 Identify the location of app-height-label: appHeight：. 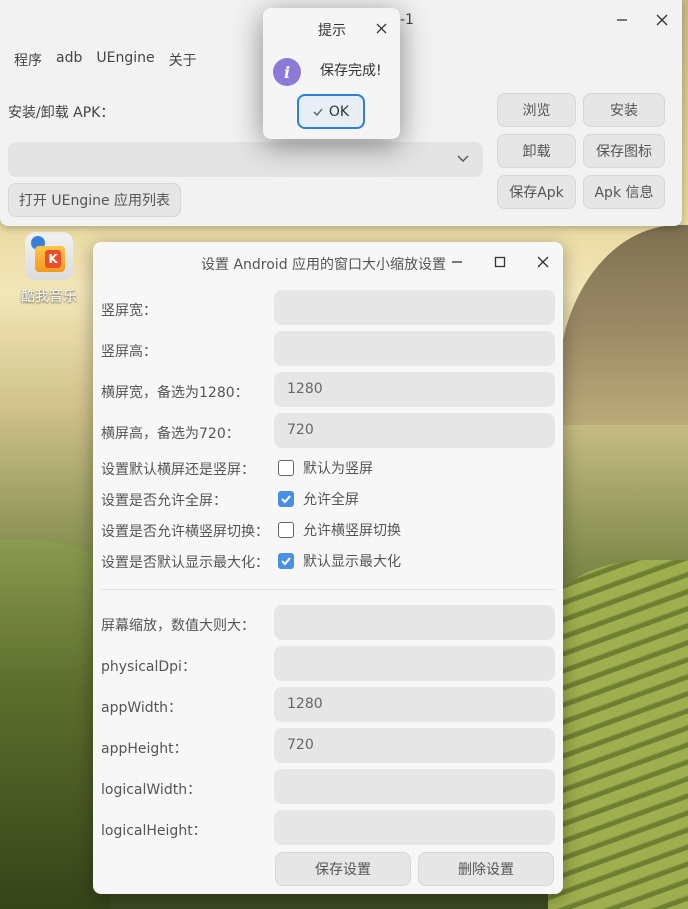
(144, 749).